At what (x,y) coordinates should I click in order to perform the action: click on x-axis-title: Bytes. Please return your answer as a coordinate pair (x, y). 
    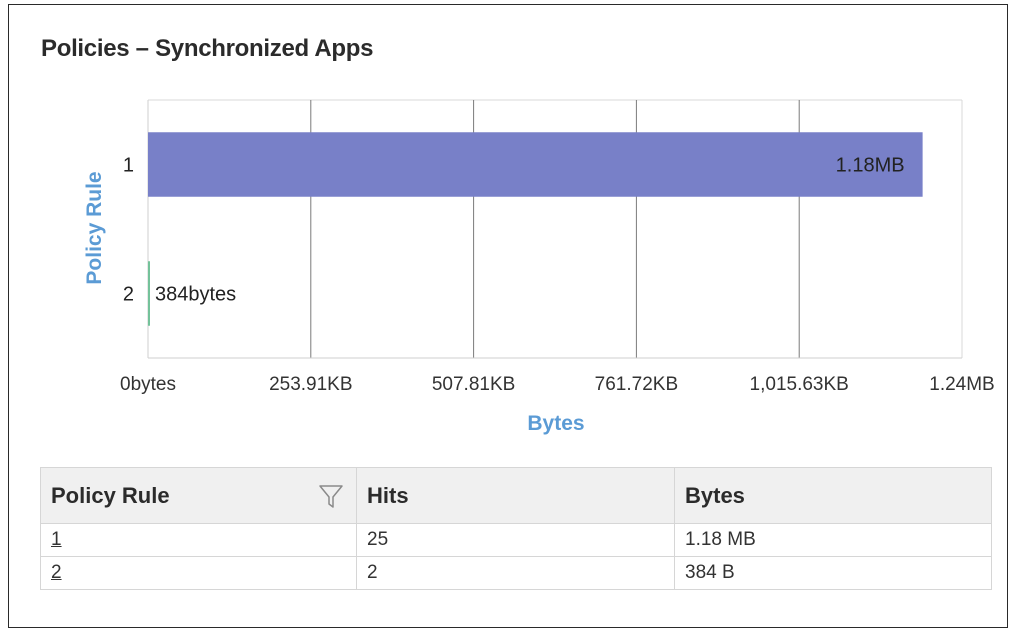
    Looking at the image, I should click on (555, 423).